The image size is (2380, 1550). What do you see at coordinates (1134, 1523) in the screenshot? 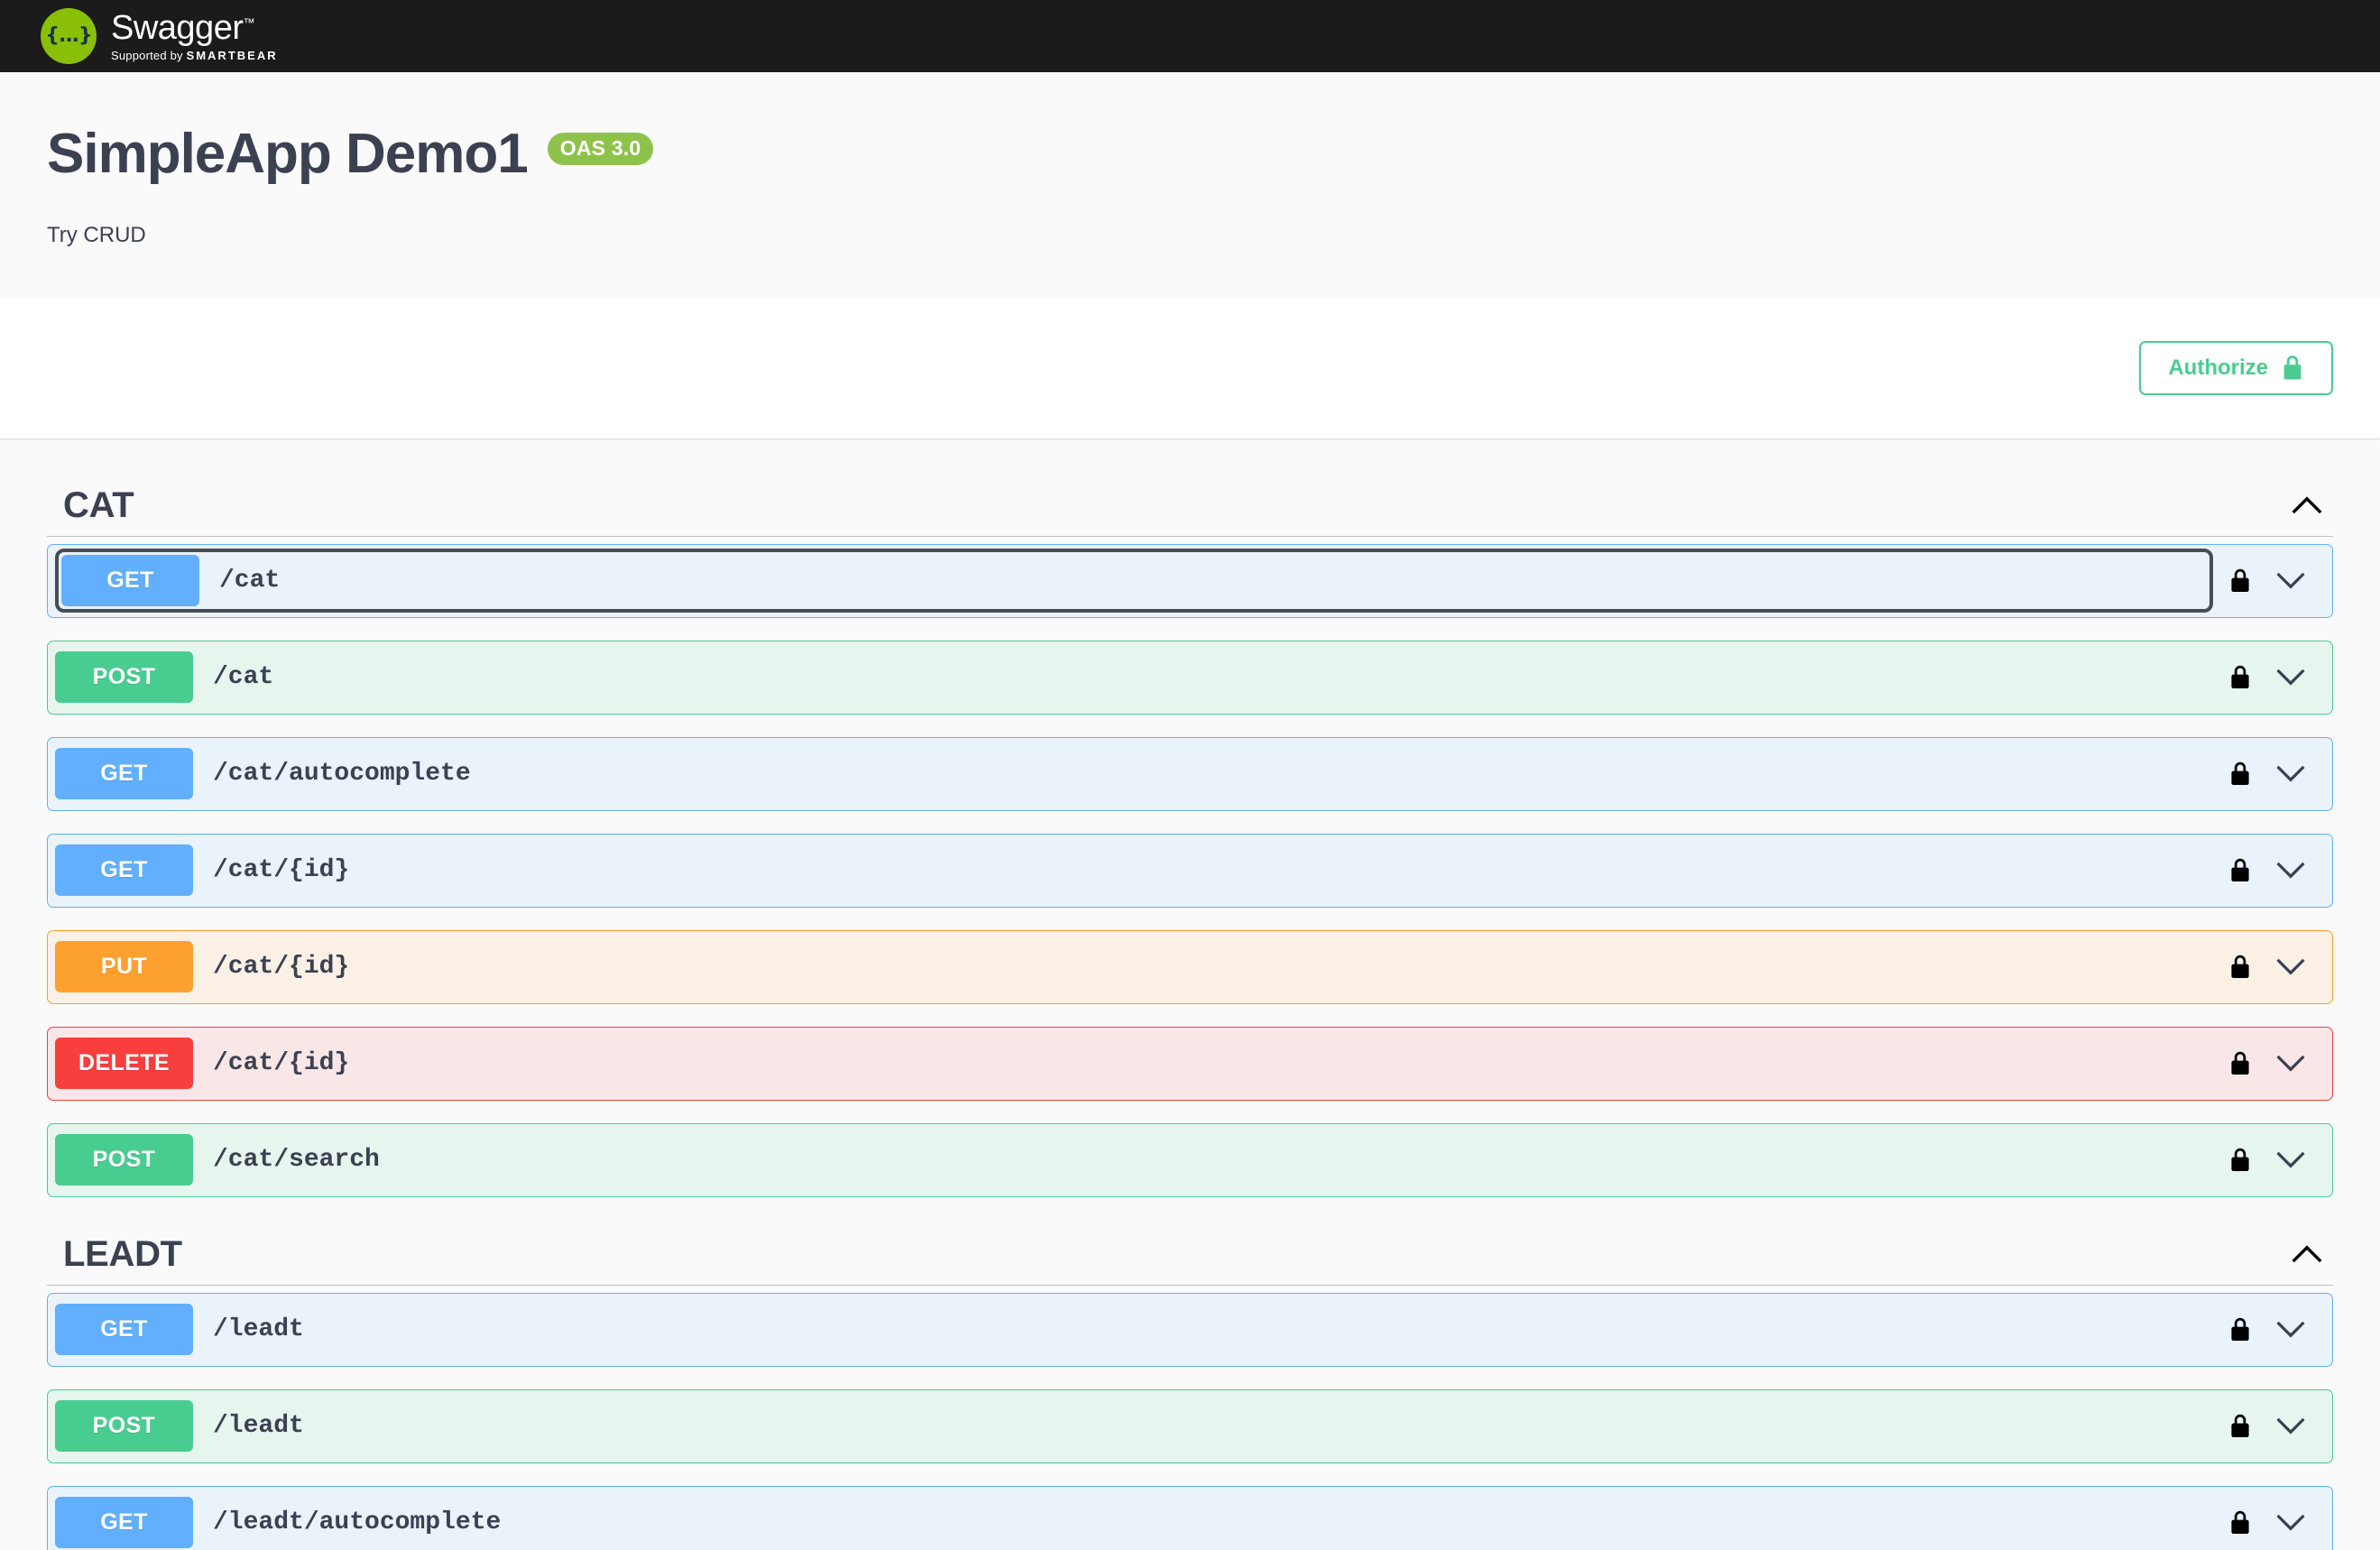
I see `operation-summary: GET/leadt/autocomplete` at bounding box center [1134, 1523].